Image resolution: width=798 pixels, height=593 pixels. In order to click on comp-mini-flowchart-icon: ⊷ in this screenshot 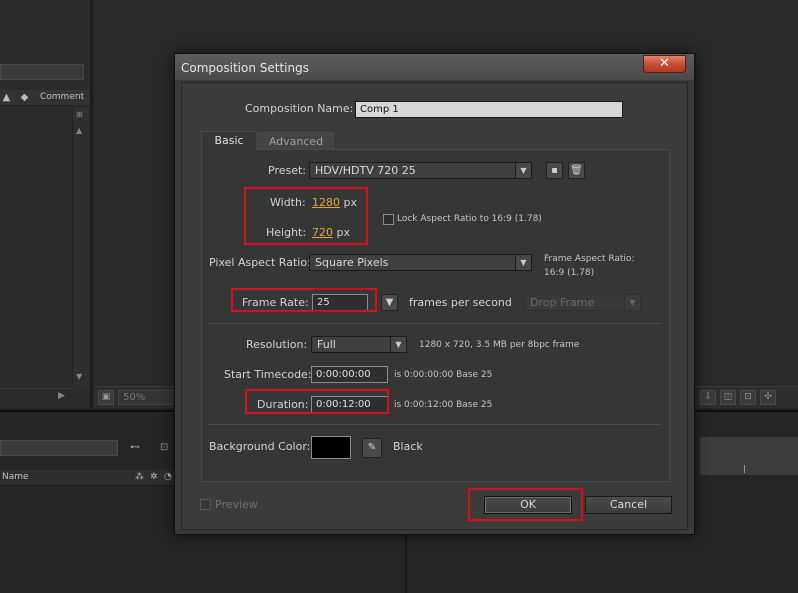, I will do `click(135, 447)`.